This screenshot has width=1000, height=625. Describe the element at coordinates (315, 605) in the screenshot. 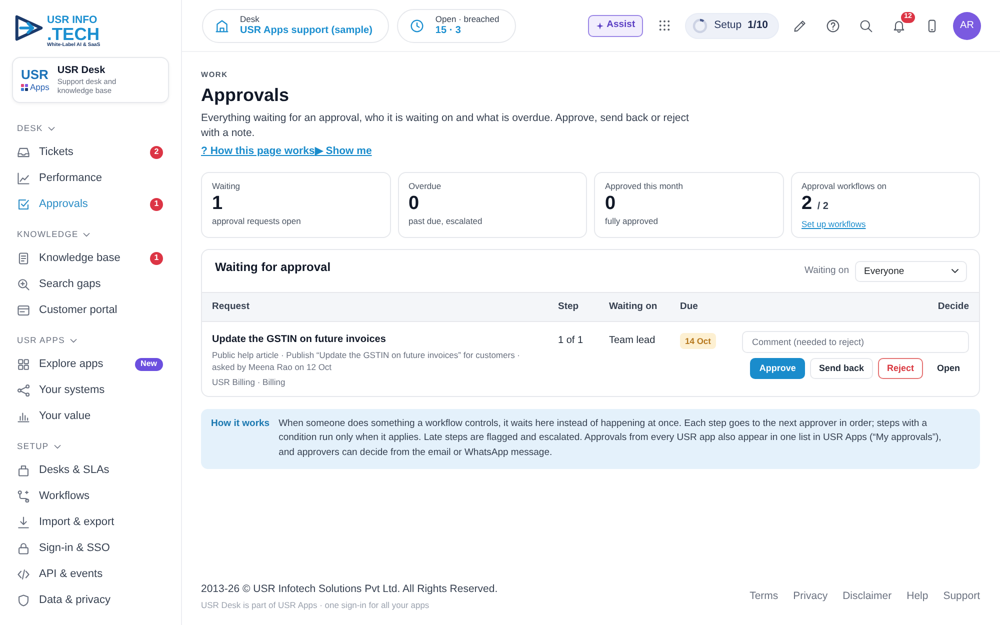

I see `footer-note: USR Desk is part of USR Apps · one sign-in for all your apps` at that location.